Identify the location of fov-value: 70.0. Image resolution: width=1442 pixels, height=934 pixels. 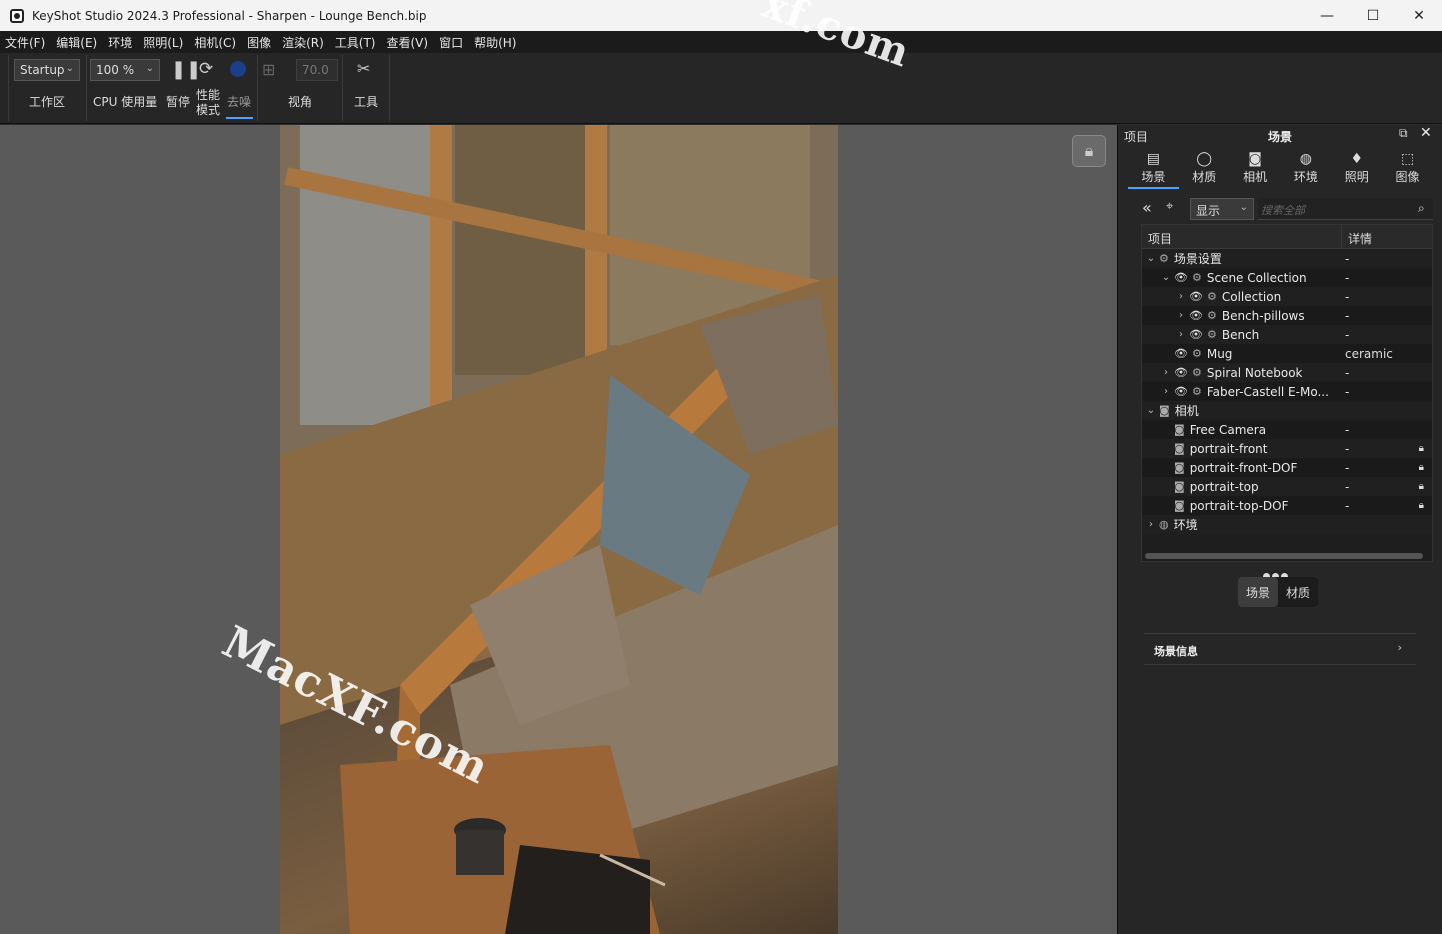
(315, 70).